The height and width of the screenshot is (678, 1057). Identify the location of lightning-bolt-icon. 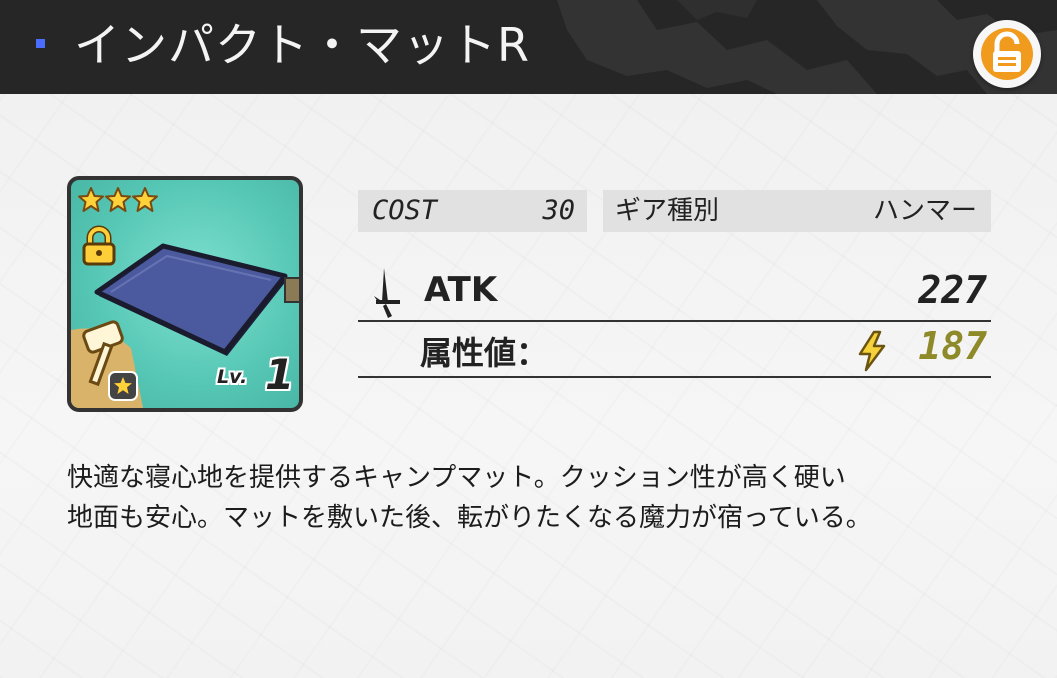
(872, 351).